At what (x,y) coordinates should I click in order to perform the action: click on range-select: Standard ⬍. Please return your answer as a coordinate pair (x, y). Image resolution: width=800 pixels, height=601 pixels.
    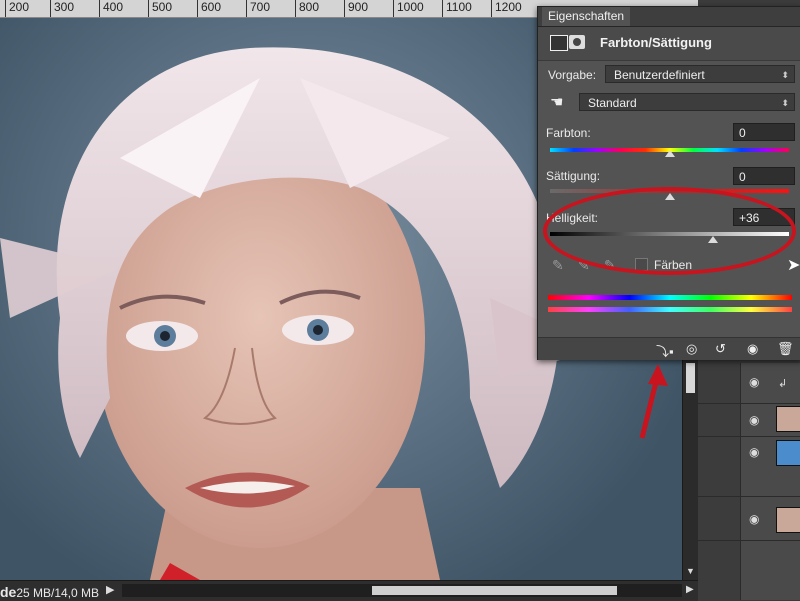
    Looking at the image, I should click on (687, 102).